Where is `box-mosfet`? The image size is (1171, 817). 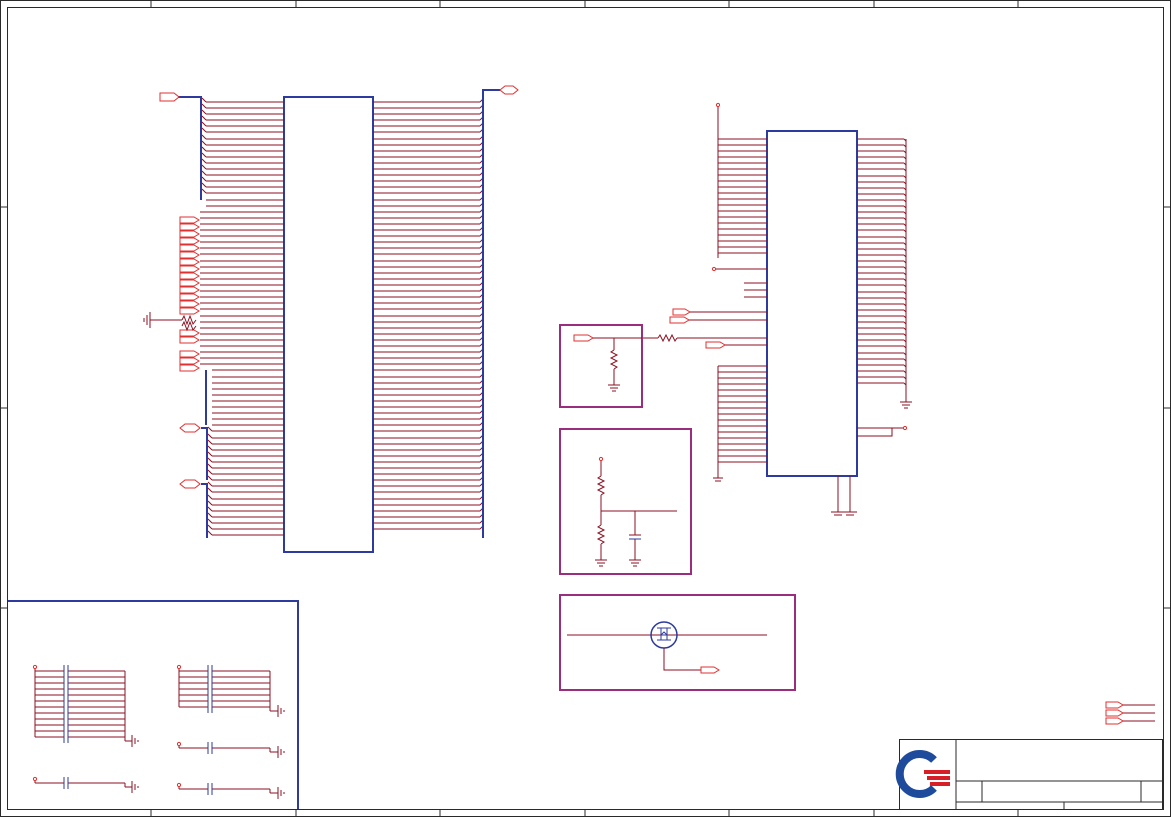
box-mosfet is located at coordinates (677, 642).